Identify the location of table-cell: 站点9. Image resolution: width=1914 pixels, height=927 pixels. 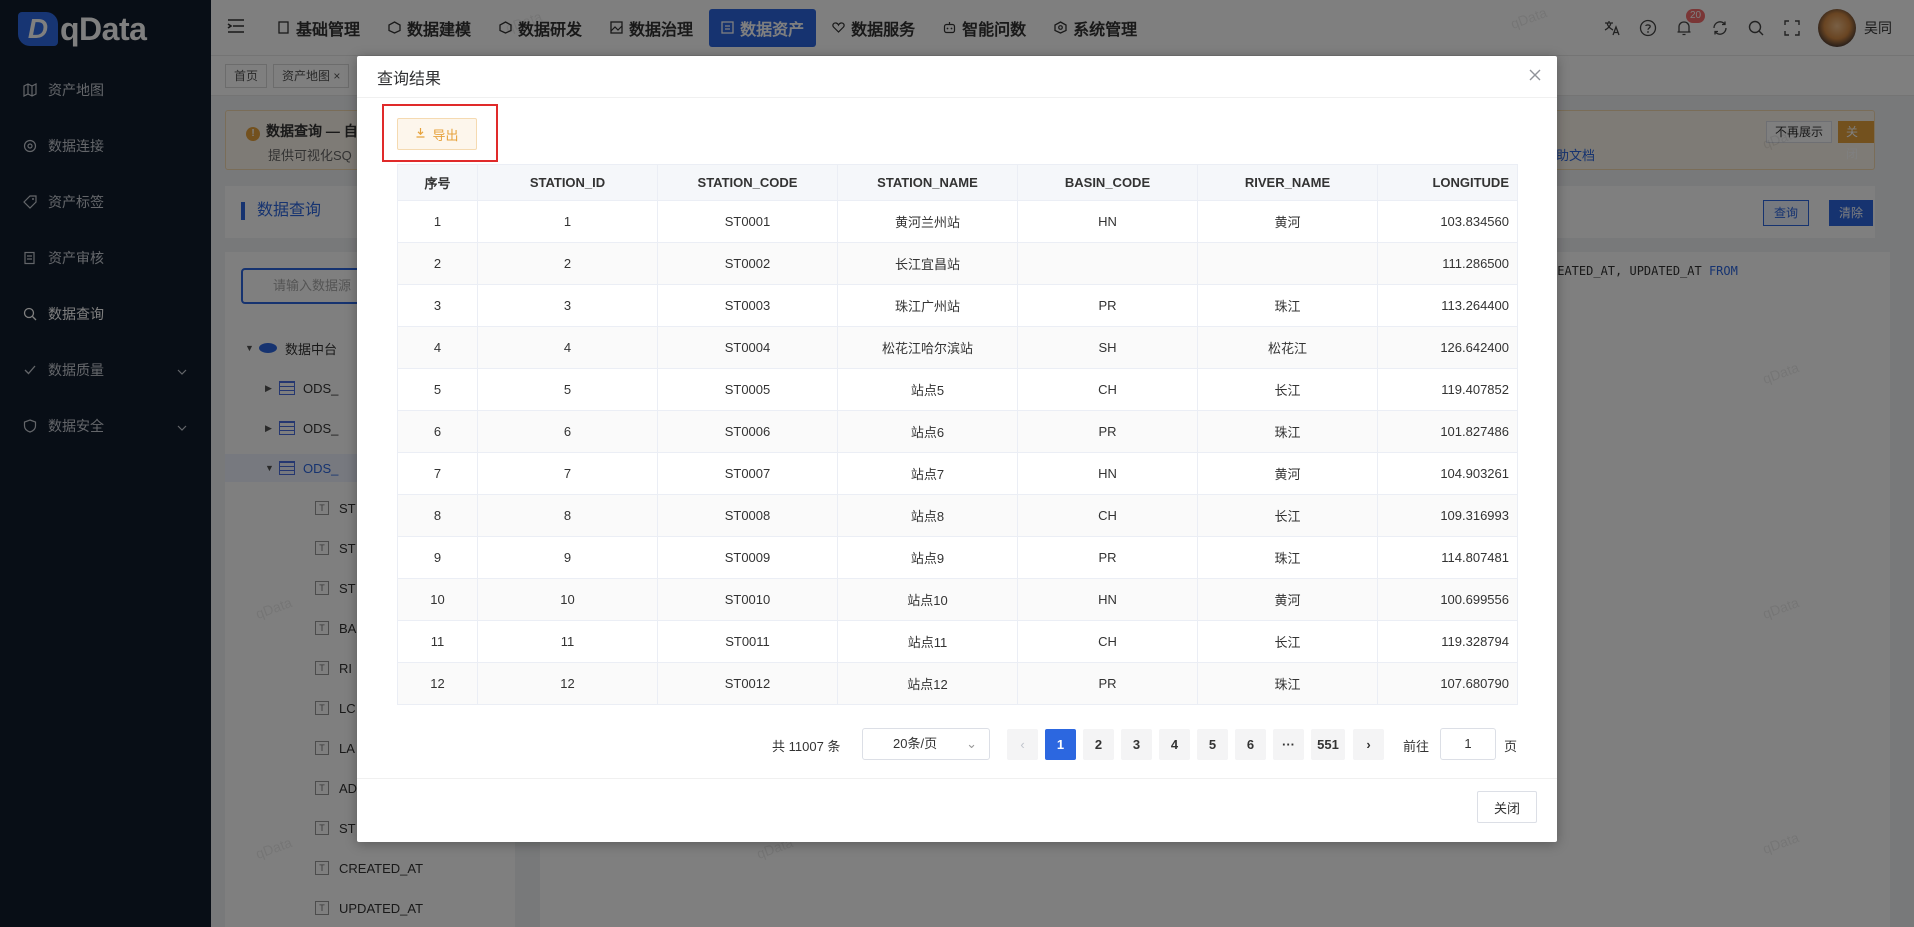
(927, 557).